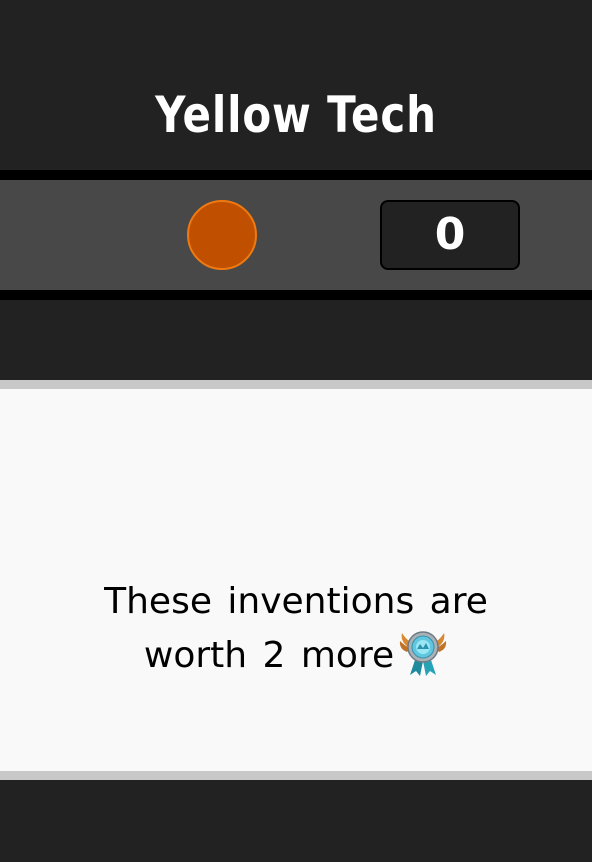 The width and height of the screenshot is (592, 862). Describe the element at coordinates (296, 384) in the screenshot. I see `panel-divider-top` at that location.